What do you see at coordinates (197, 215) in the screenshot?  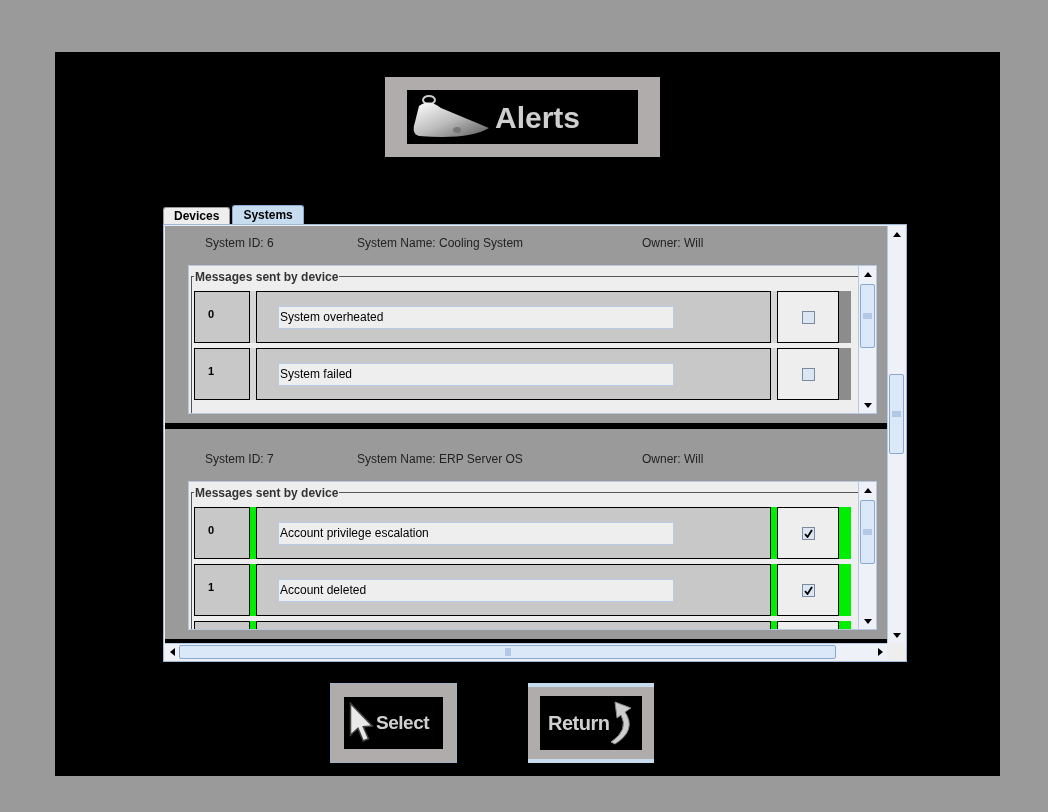 I see `tab: Devices` at bounding box center [197, 215].